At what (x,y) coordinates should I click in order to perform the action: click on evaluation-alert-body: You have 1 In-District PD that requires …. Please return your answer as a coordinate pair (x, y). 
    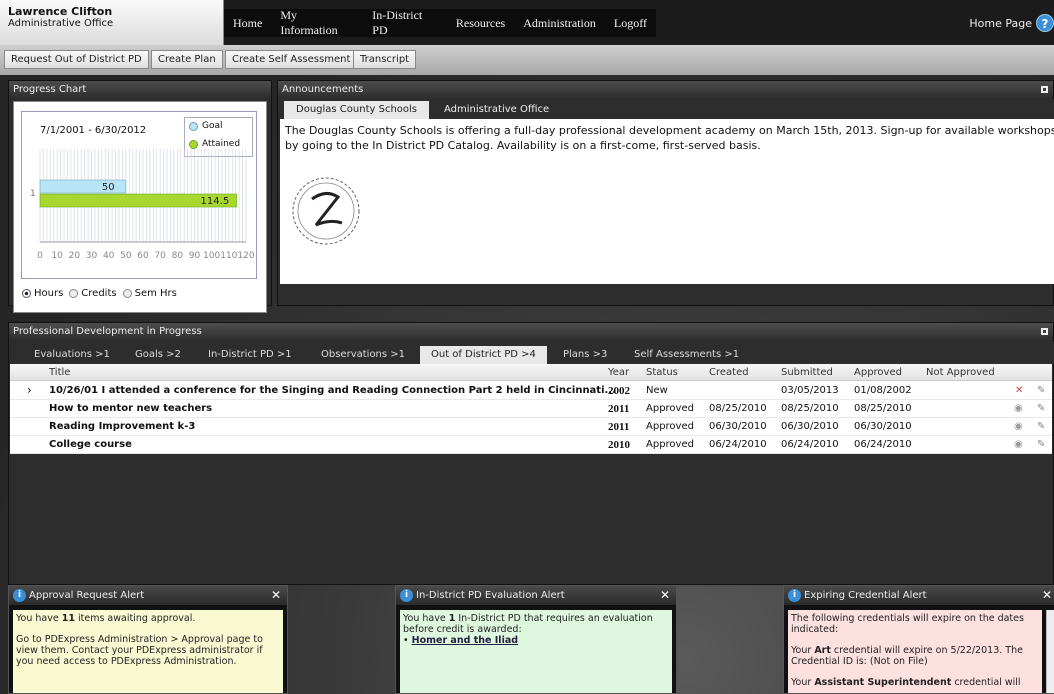
    Looking at the image, I should click on (536, 651).